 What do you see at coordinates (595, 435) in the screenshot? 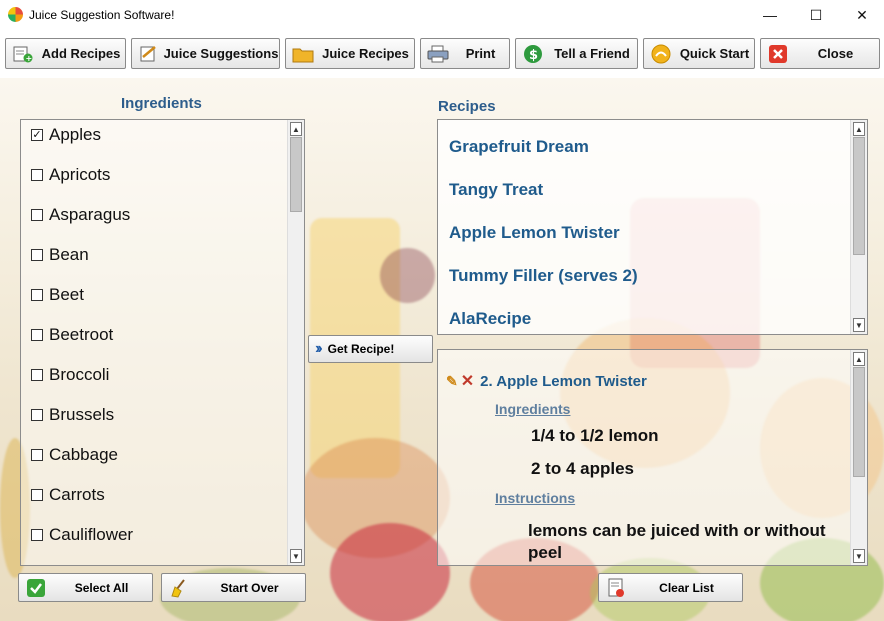
I see `ingredient-line: 1/4 to 1/2 lemon` at bounding box center [595, 435].